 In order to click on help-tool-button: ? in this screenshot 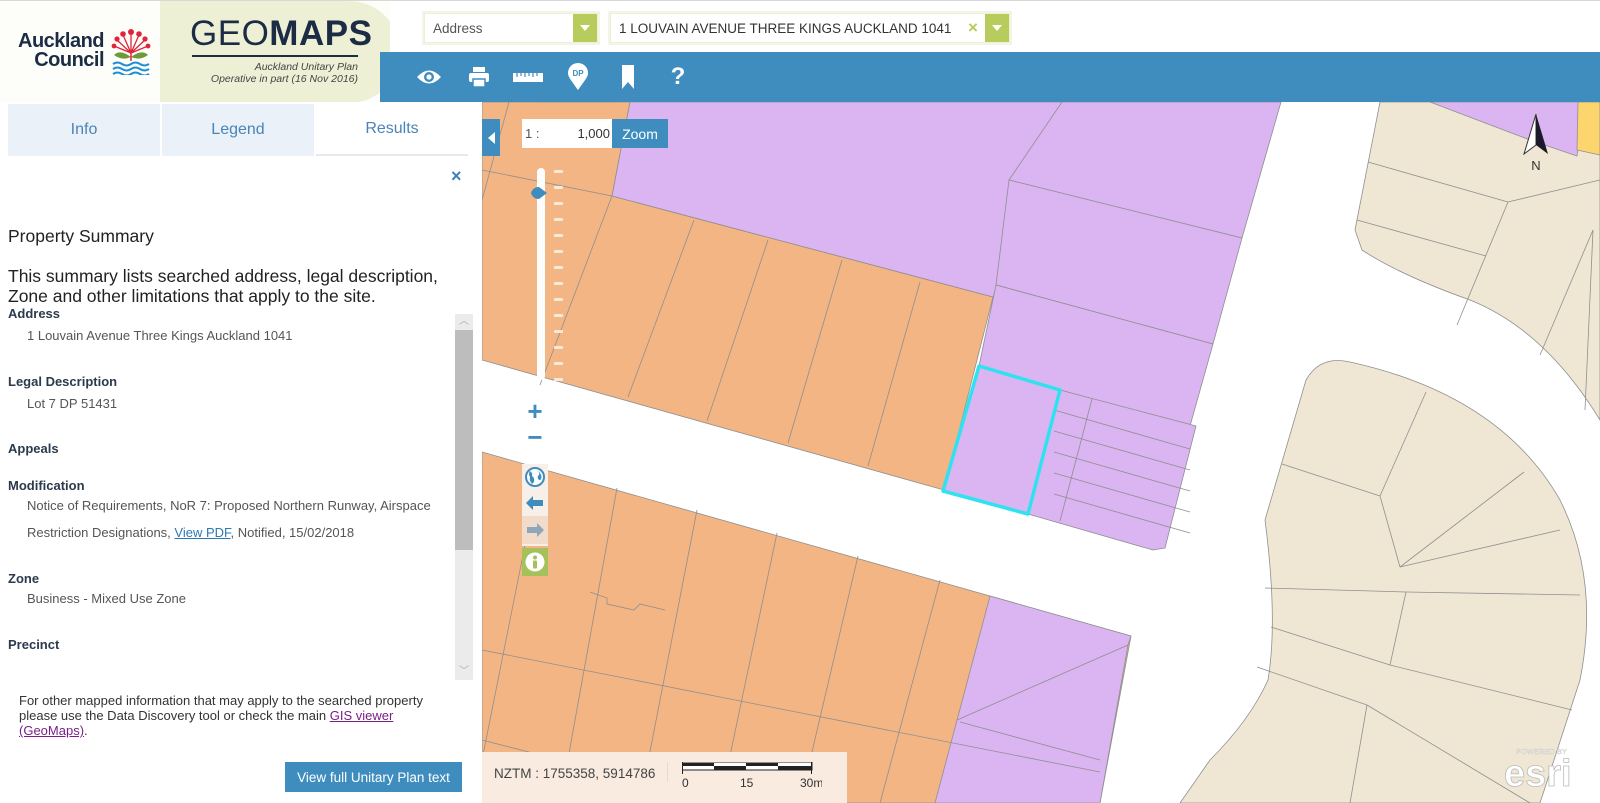, I will do `click(678, 77)`.